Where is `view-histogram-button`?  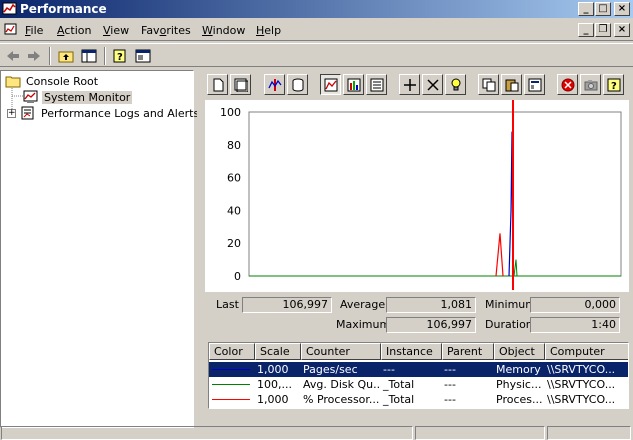 view-histogram-button is located at coordinates (353, 84).